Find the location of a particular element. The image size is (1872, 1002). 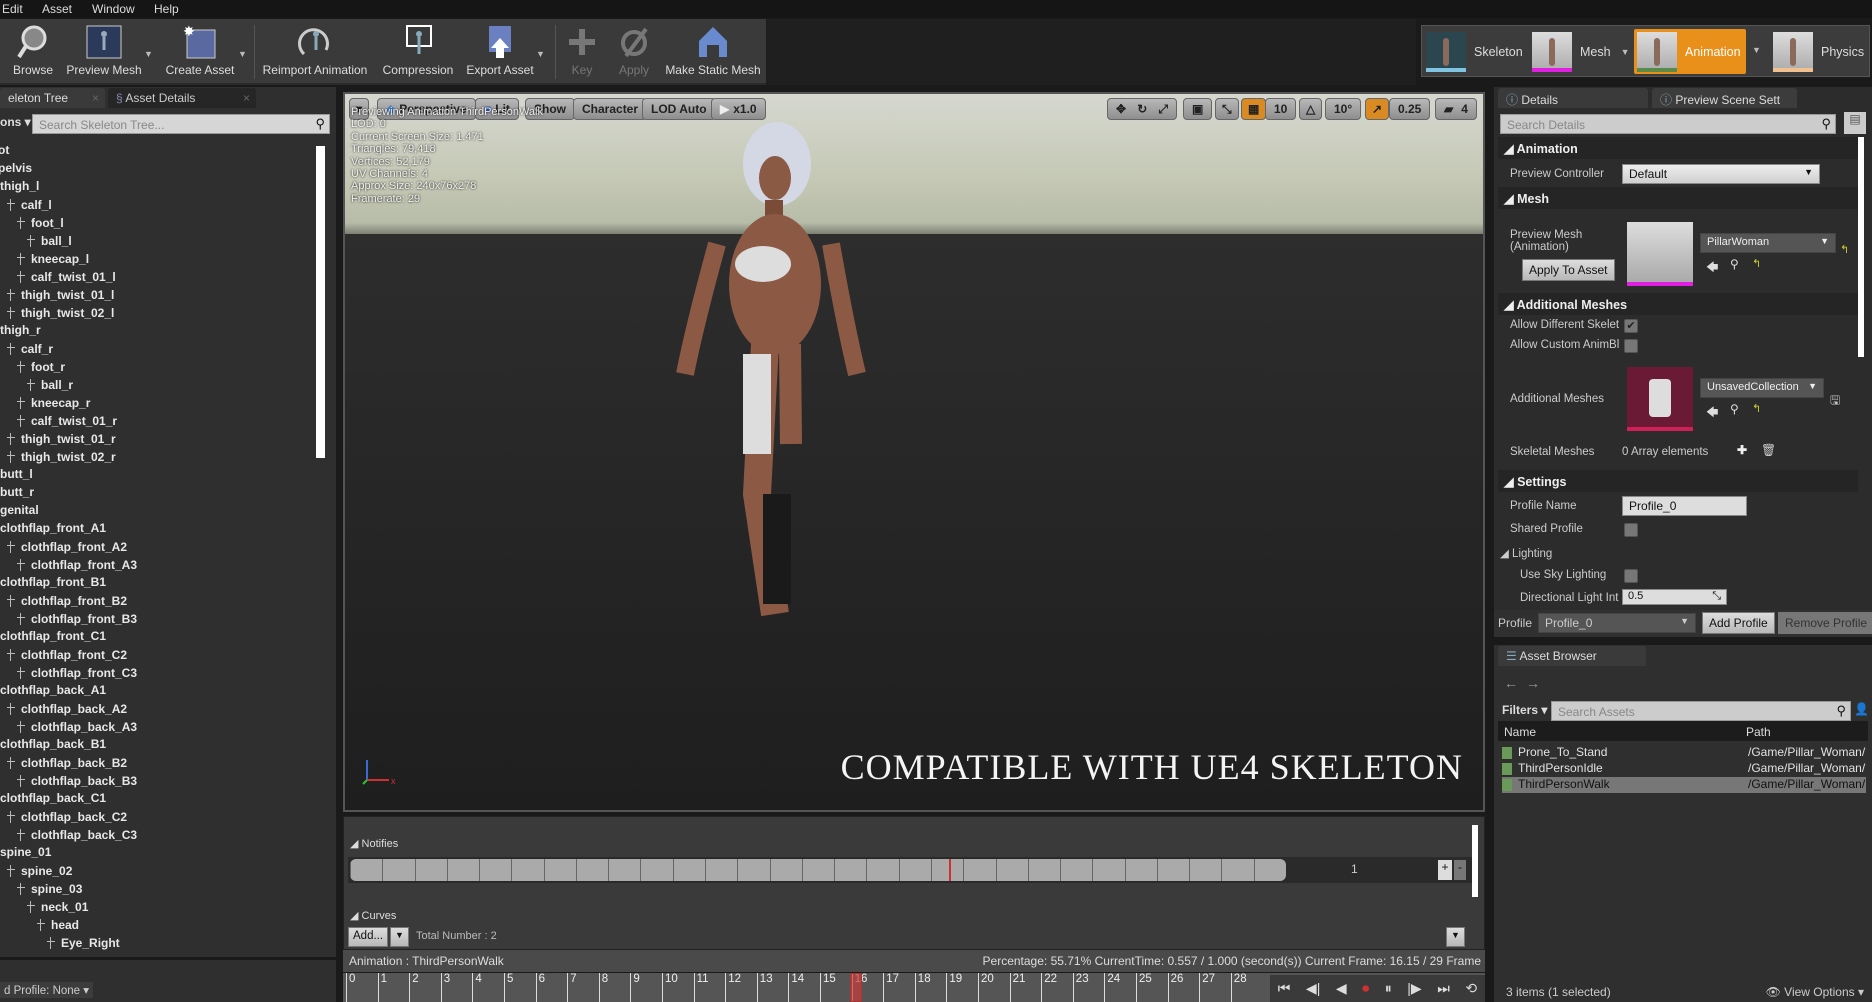

tree-item-bone: ot is located at coordinates (4, 152).